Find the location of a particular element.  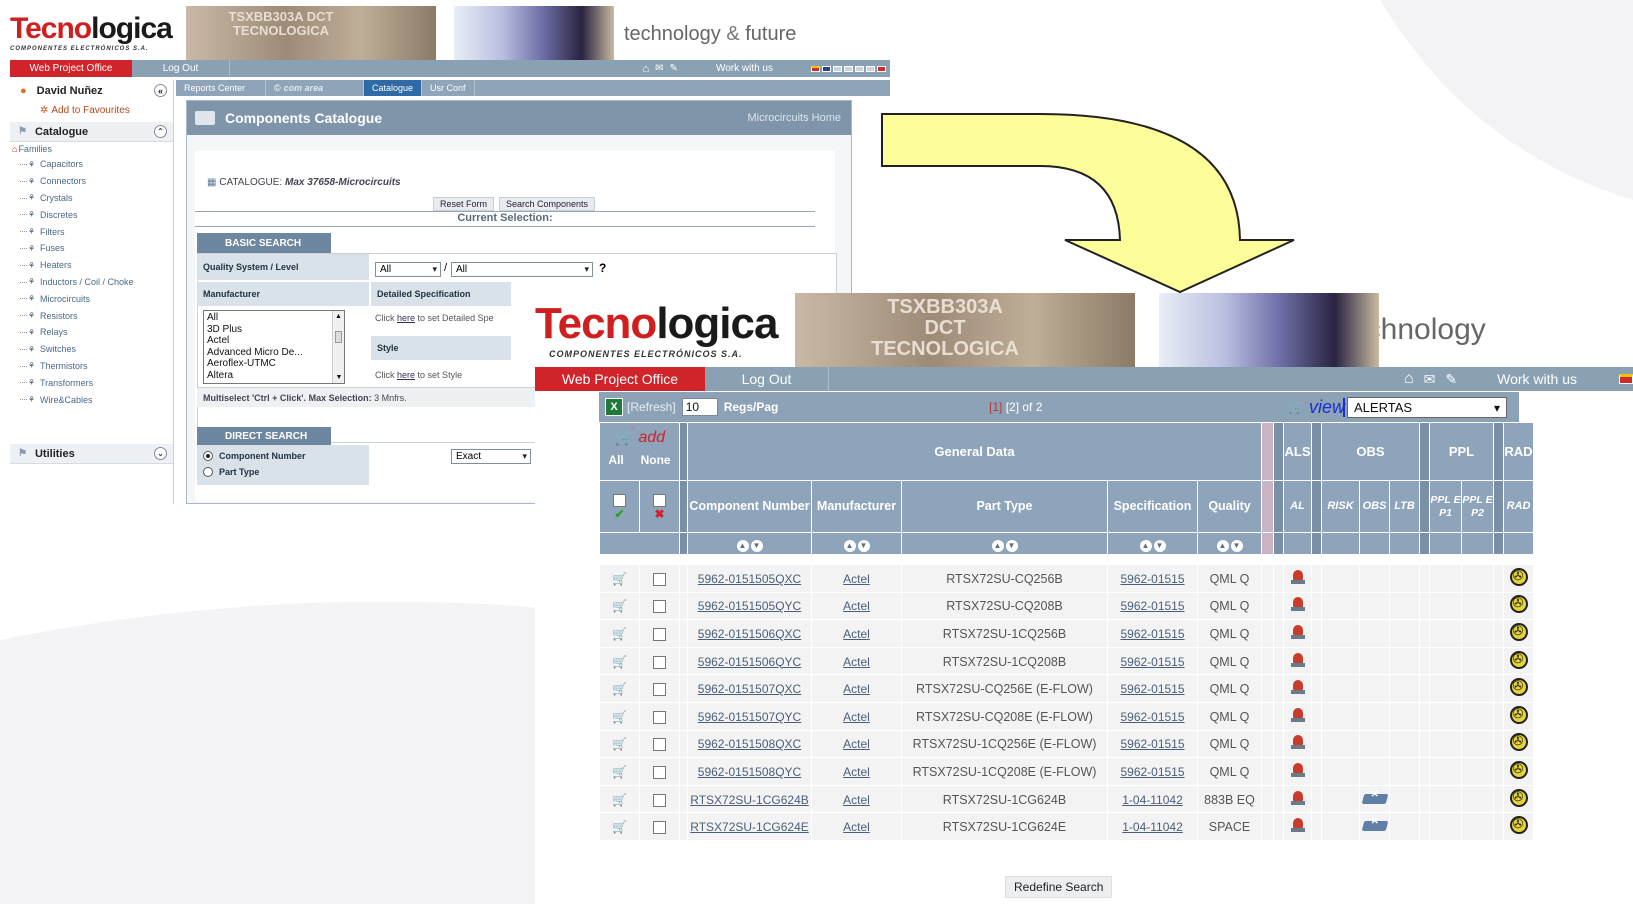

regs-per-page-input: 10 is located at coordinates (699, 407).